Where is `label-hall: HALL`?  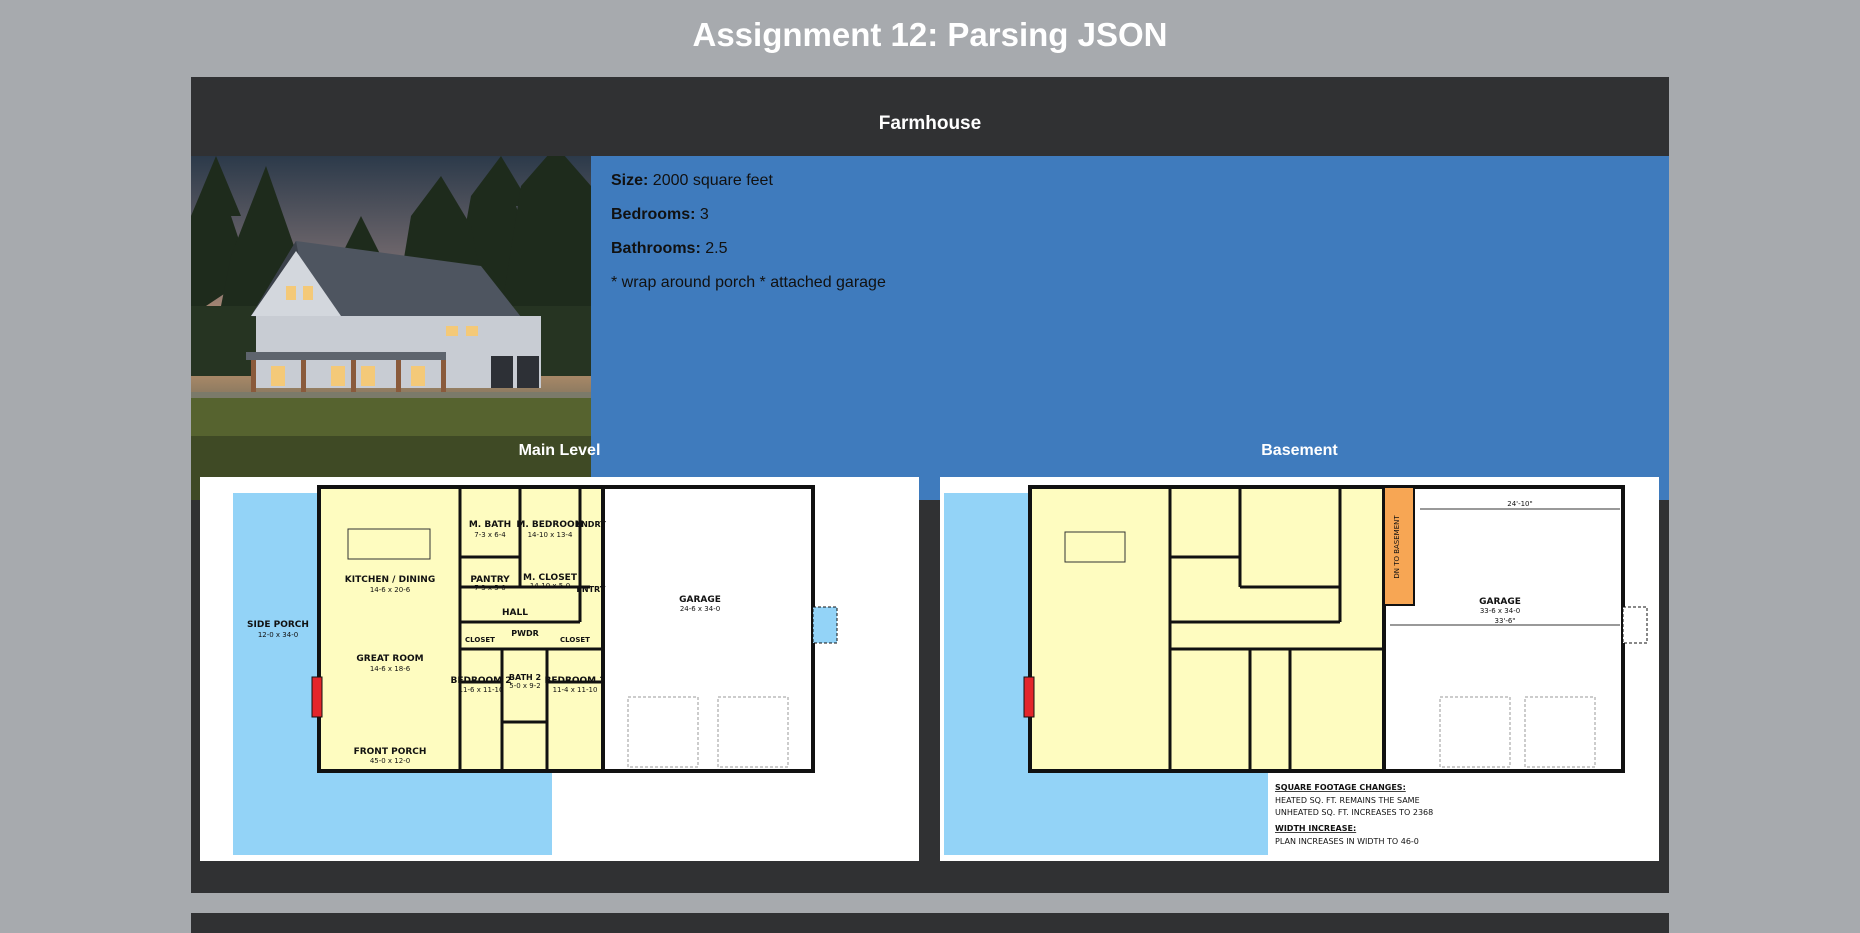 label-hall: HALL is located at coordinates (515, 613).